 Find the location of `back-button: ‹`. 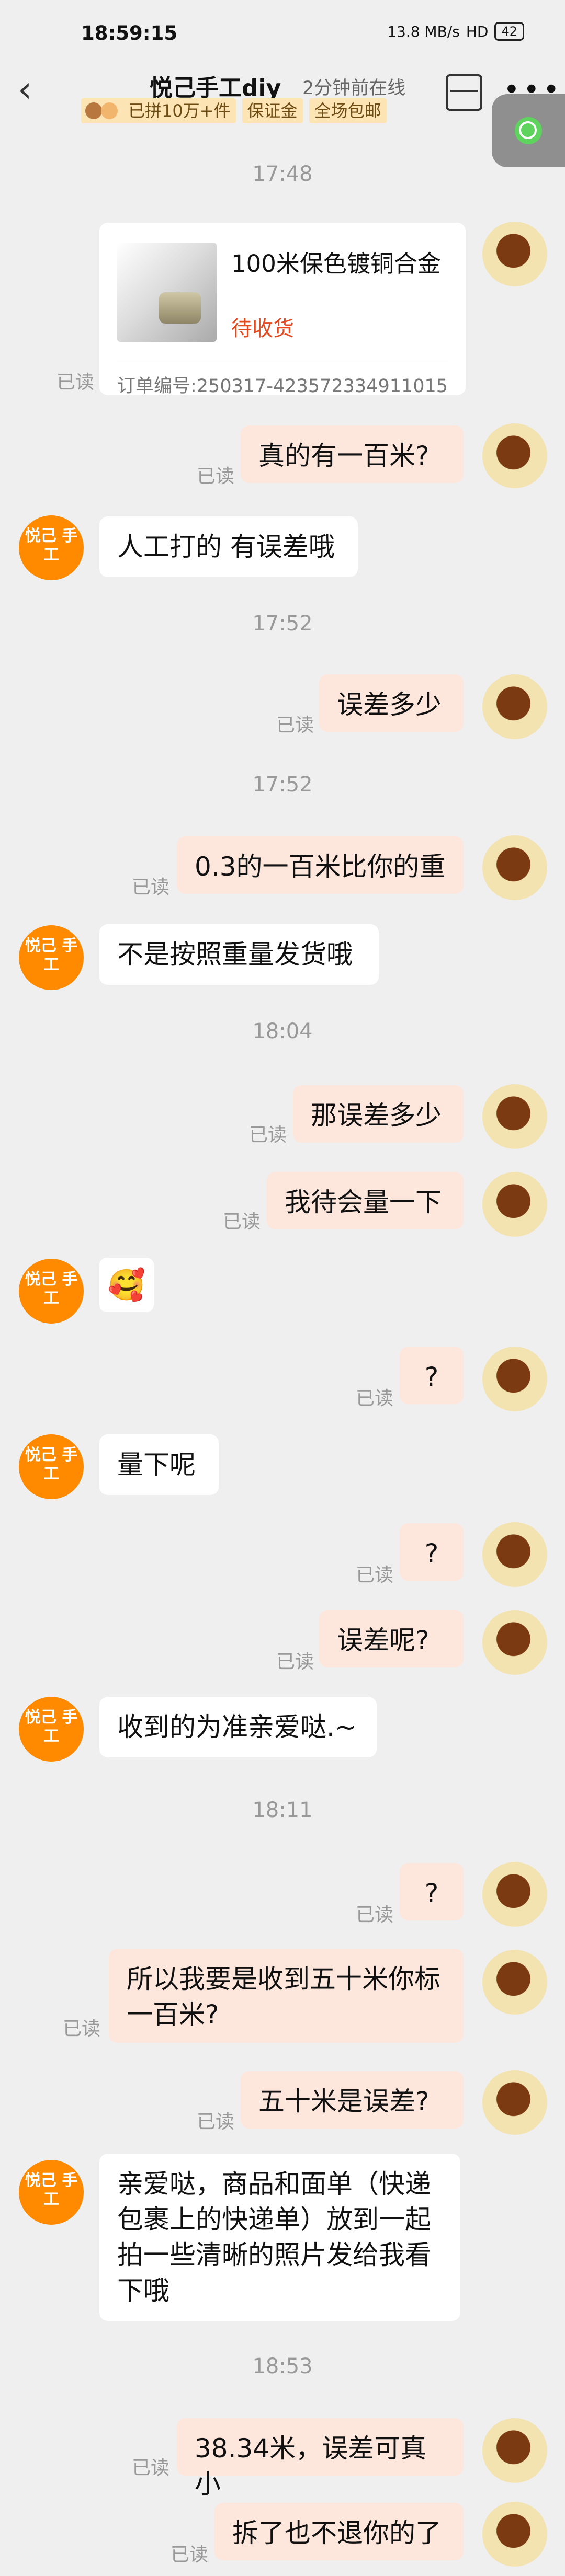

back-button: ‹ is located at coordinates (31, 89).